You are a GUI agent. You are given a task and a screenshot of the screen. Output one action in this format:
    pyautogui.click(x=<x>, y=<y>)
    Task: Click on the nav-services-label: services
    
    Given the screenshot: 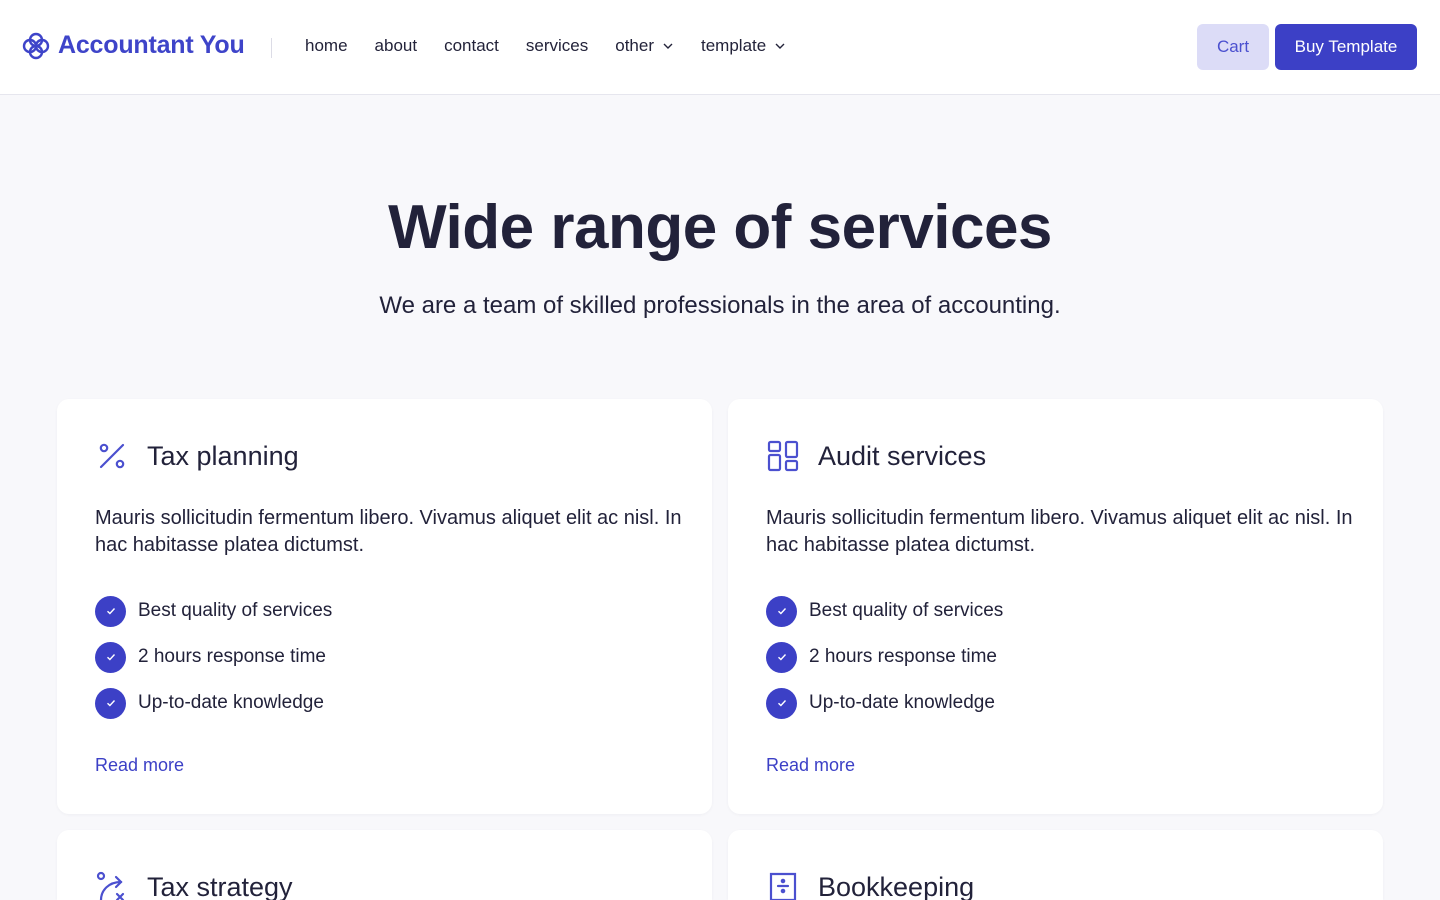 What is the action you would take?
    pyautogui.click(x=557, y=45)
    